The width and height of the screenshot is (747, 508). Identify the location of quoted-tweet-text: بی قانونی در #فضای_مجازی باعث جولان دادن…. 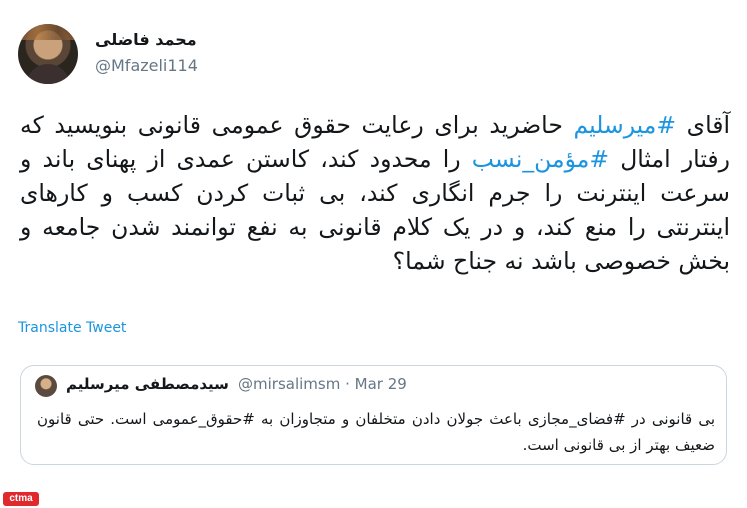
(376, 432).